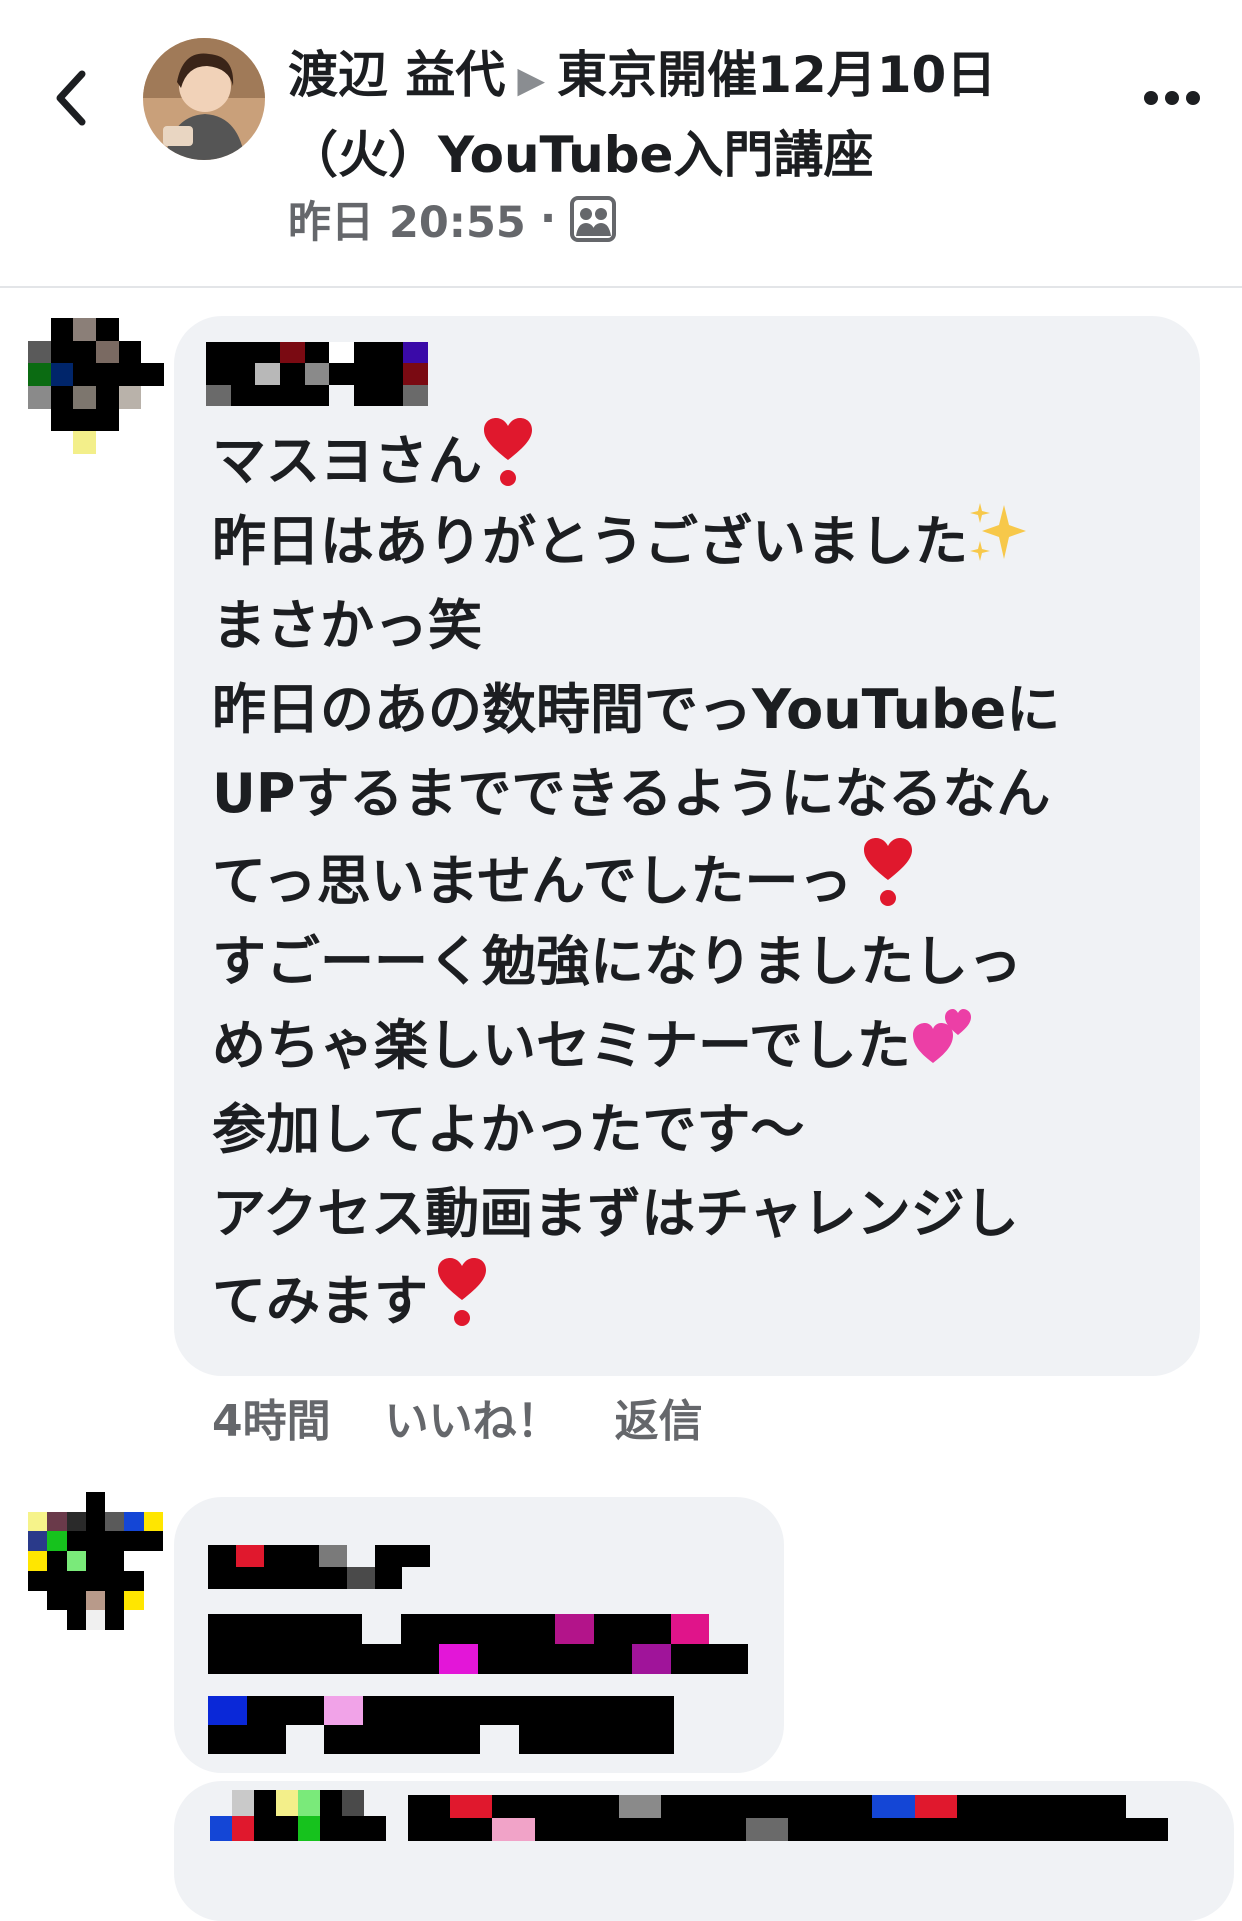  What do you see at coordinates (396, 75) in the screenshot?
I see `author-name: 渡辺 益代` at bounding box center [396, 75].